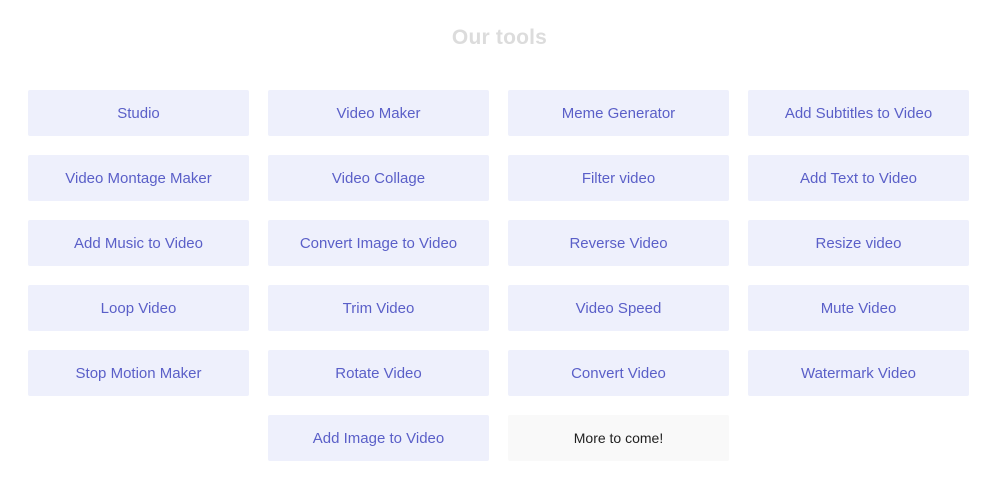 This screenshot has height=496, width=999. What do you see at coordinates (618, 113) in the screenshot?
I see `tool-meme-generator: Meme Generator` at bounding box center [618, 113].